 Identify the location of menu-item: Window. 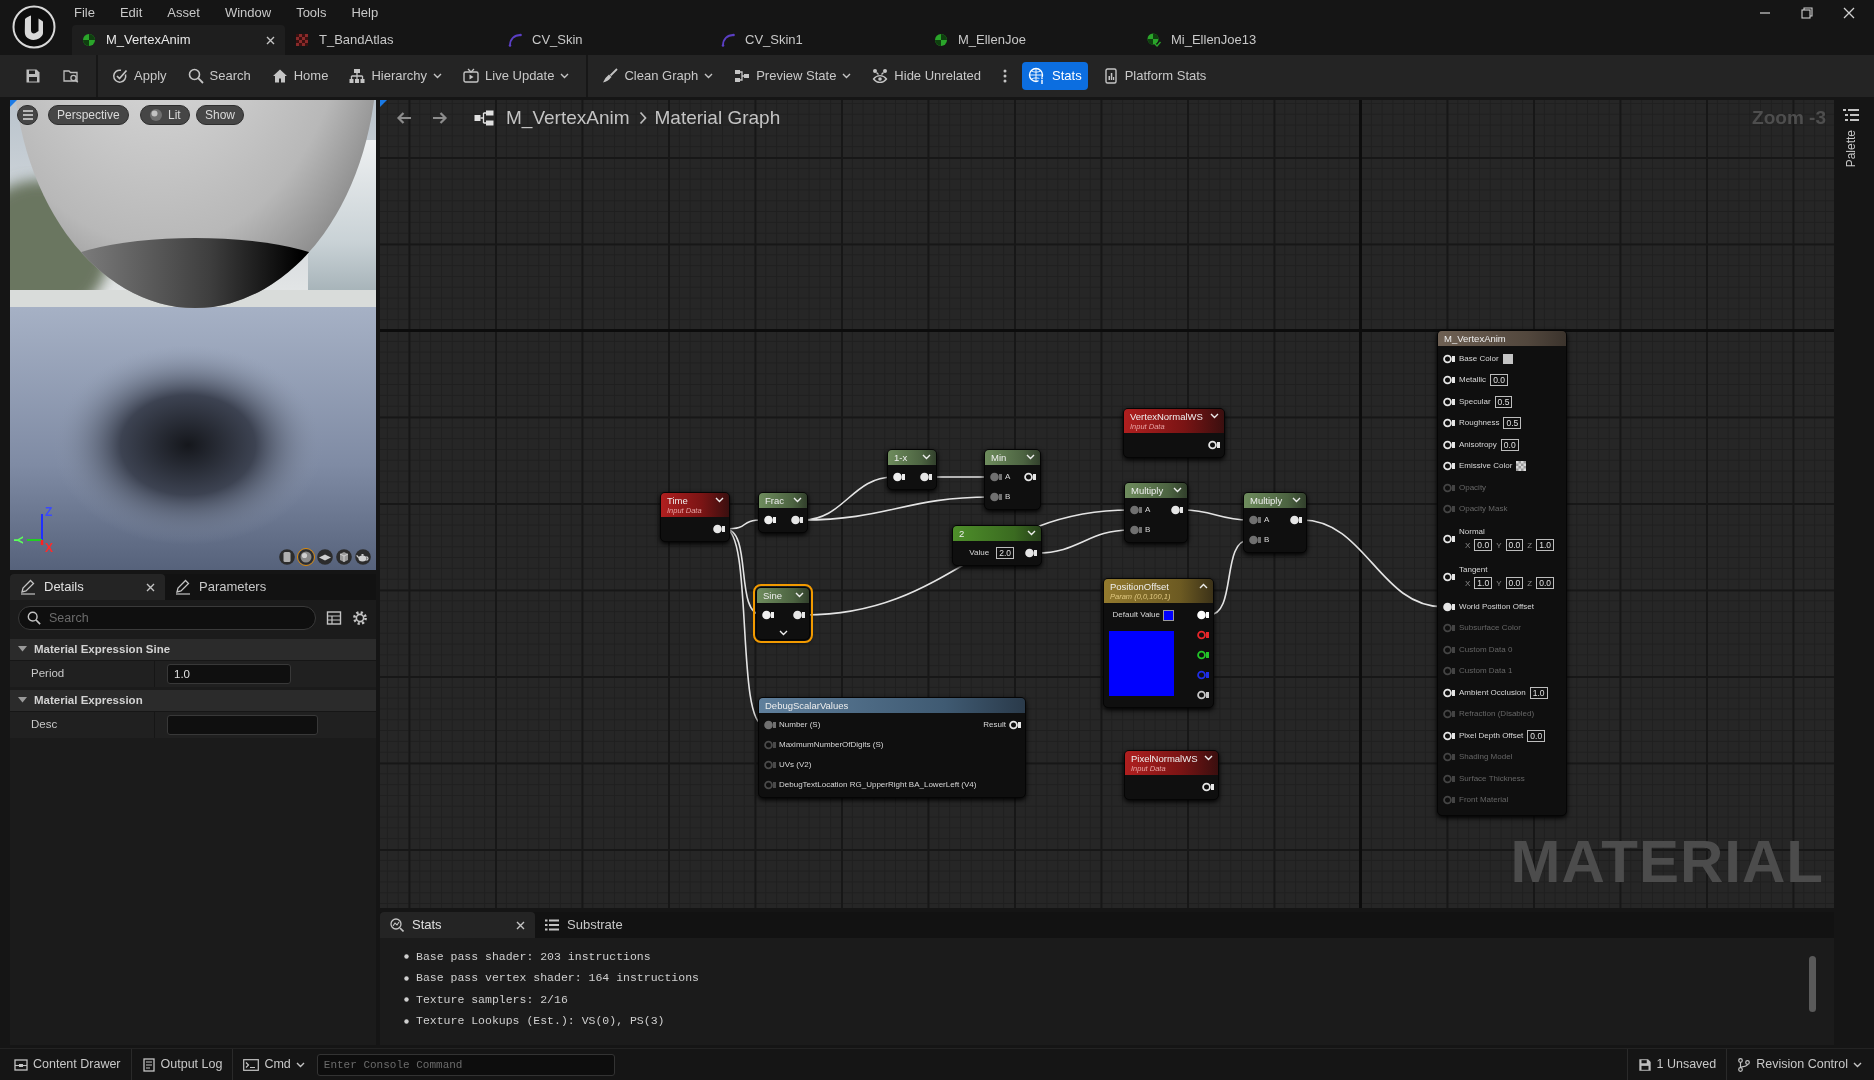
(248, 12).